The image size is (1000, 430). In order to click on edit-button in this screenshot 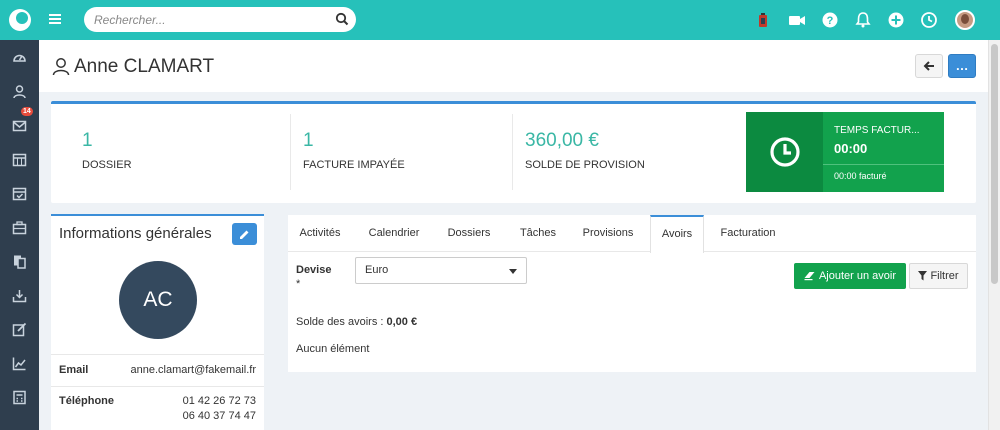, I will do `click(244, 234)`.